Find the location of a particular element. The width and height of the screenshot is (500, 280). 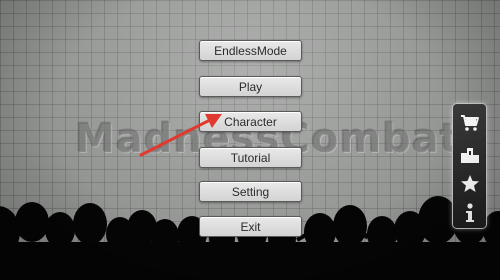

leaderboard-button is located at coordinates (469, 153).